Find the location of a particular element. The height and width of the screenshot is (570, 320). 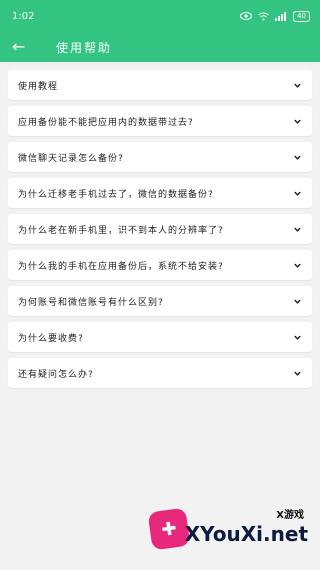

faq-item-label: 为什么要收费? is located at coordinates (51, 338).